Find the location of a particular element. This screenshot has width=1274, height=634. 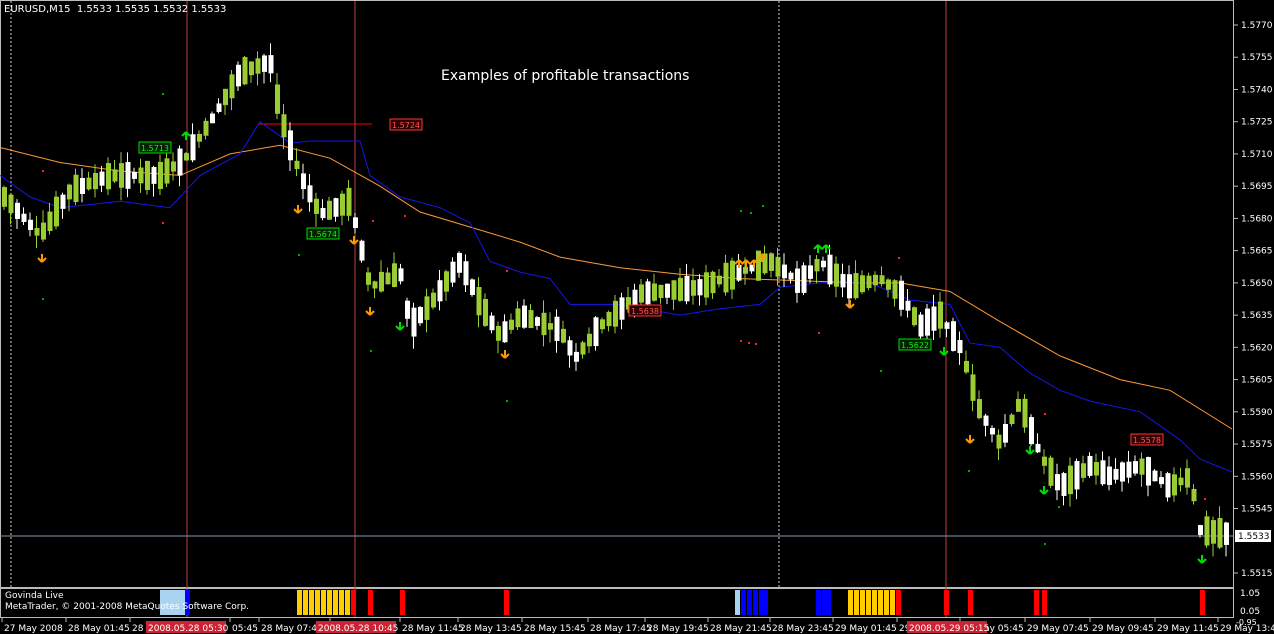

exit-price-tag-2: 1.5622 is located at coordinates (915, 345).